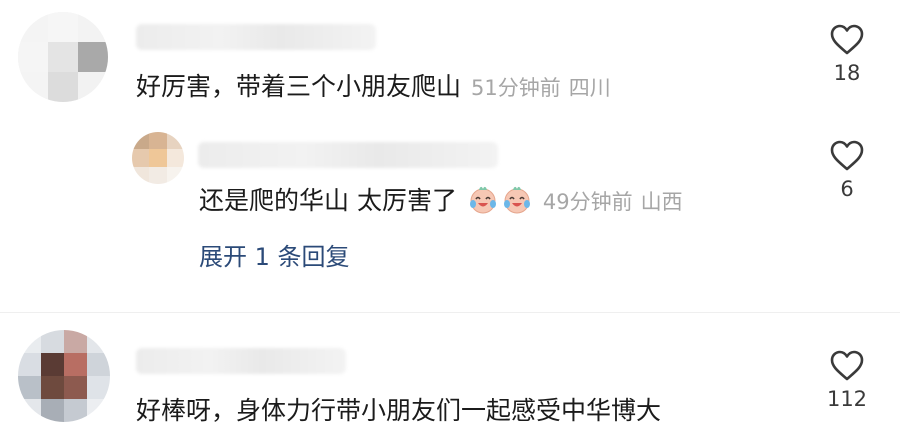 The height and width of the screenshot is (435, 900). I want to click on comment-location: 四川, so click(589, 88).